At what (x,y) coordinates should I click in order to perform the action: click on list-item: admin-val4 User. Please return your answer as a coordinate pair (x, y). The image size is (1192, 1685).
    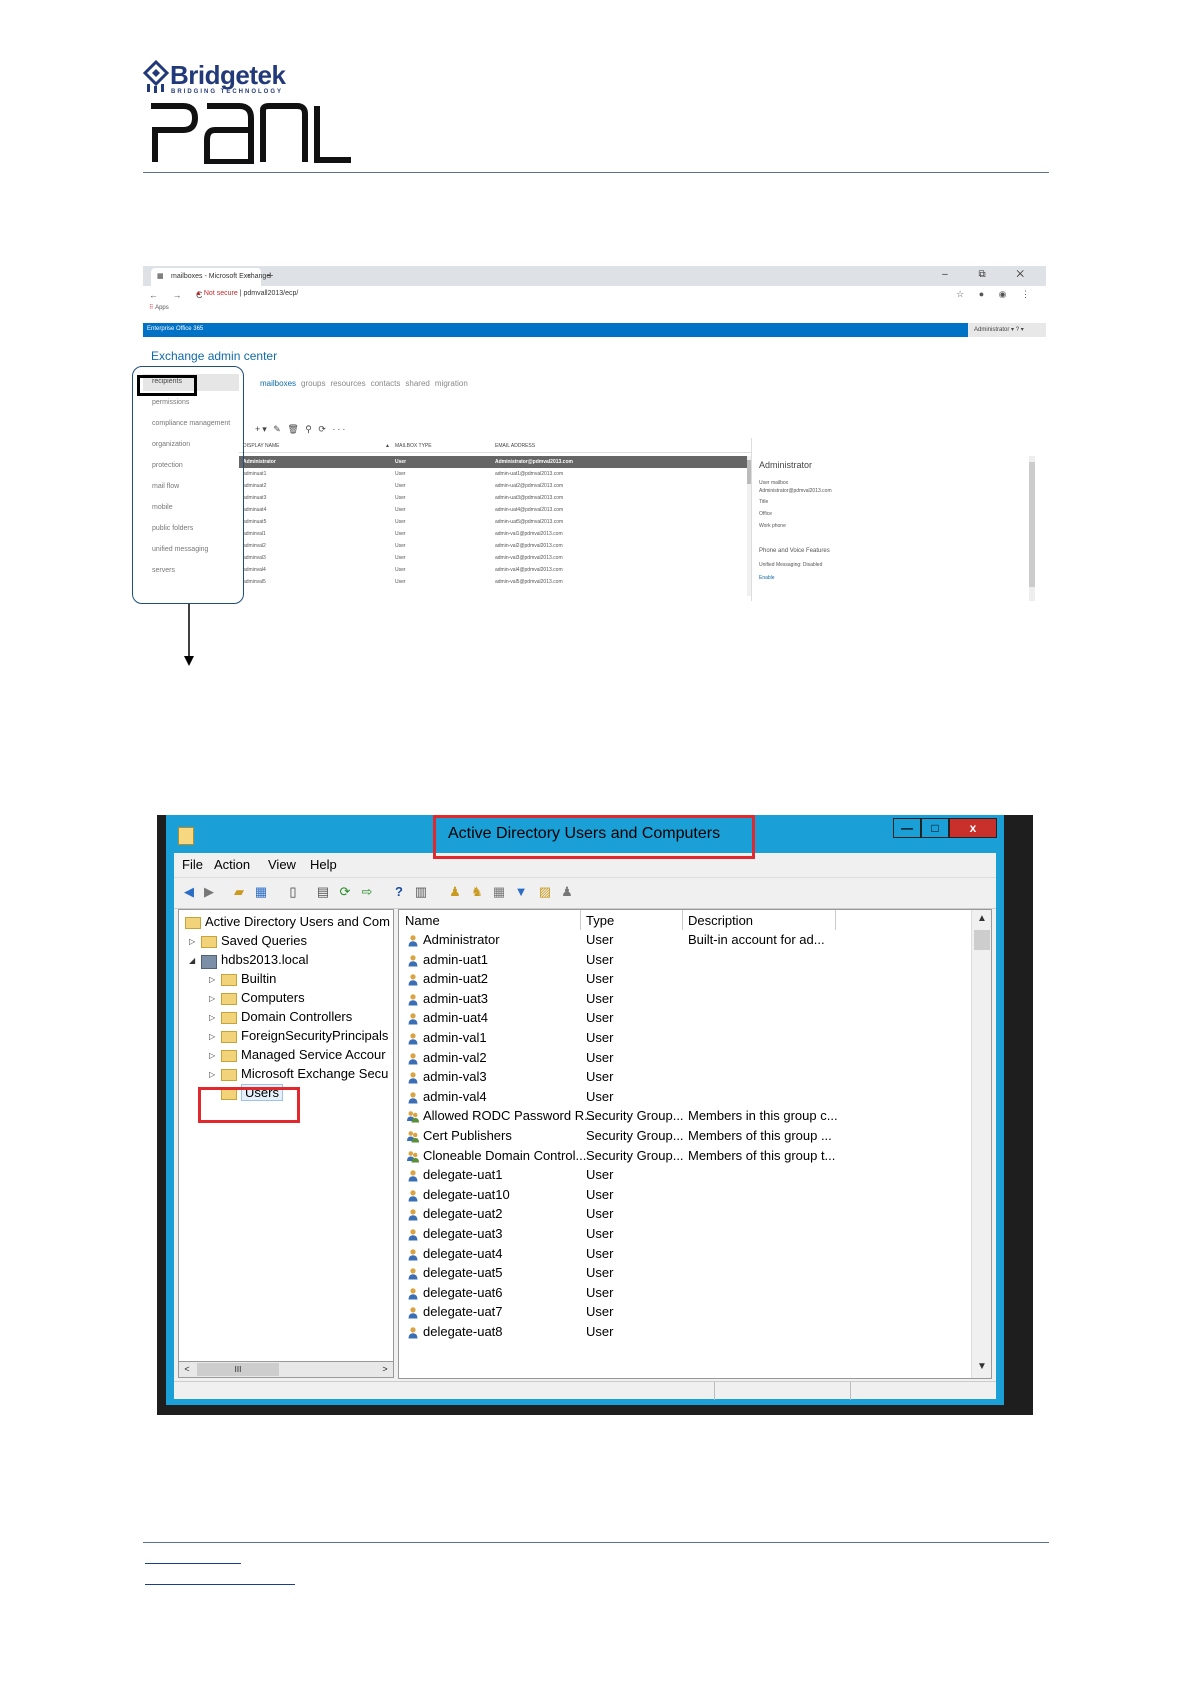
    Looking at the image, I should click on (689, 1097).